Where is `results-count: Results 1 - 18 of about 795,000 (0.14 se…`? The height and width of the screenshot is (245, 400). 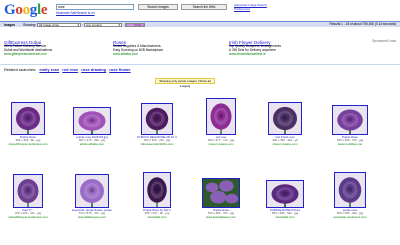
results-count: Results 1 - 18 of about 795,000 (0.14 se… is located at coordinates (362, 24).